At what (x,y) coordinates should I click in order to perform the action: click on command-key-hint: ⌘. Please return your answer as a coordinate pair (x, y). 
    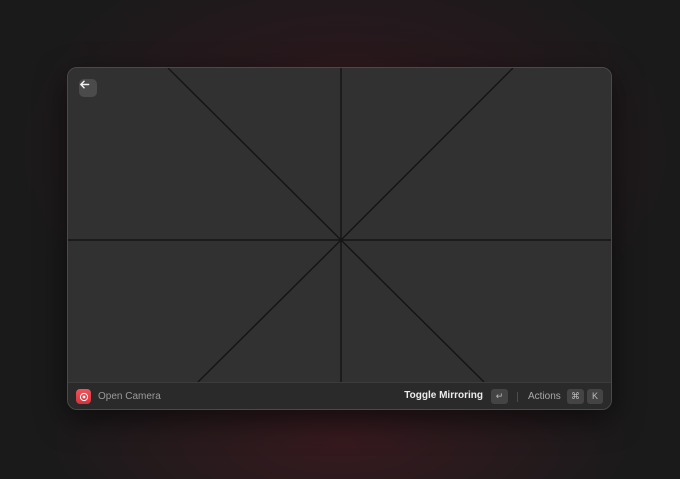
    Looking at the image, I should click on (575, 396).